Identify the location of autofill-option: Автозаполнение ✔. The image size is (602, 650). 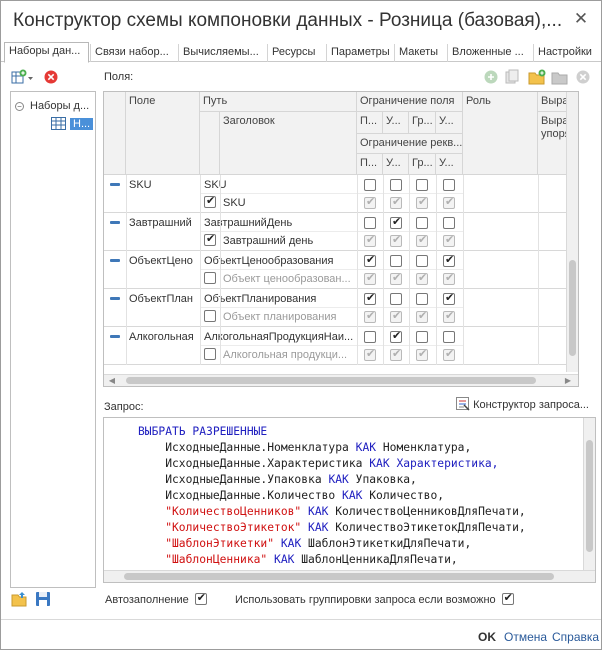
(156, 599).